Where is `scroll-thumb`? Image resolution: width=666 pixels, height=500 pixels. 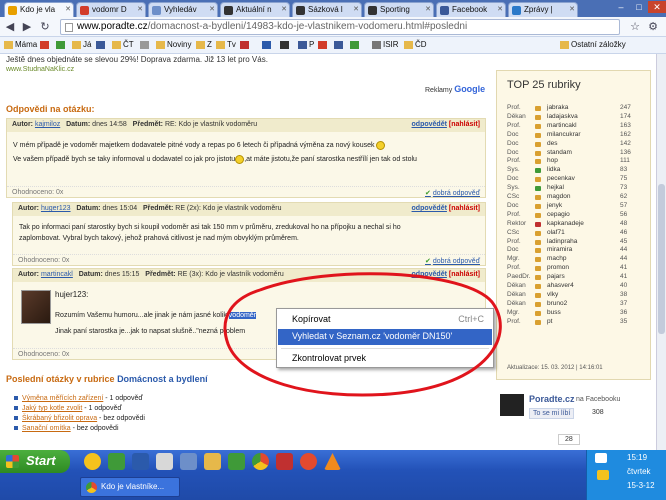
scroll-thumb is located at coordinates (661, 259).